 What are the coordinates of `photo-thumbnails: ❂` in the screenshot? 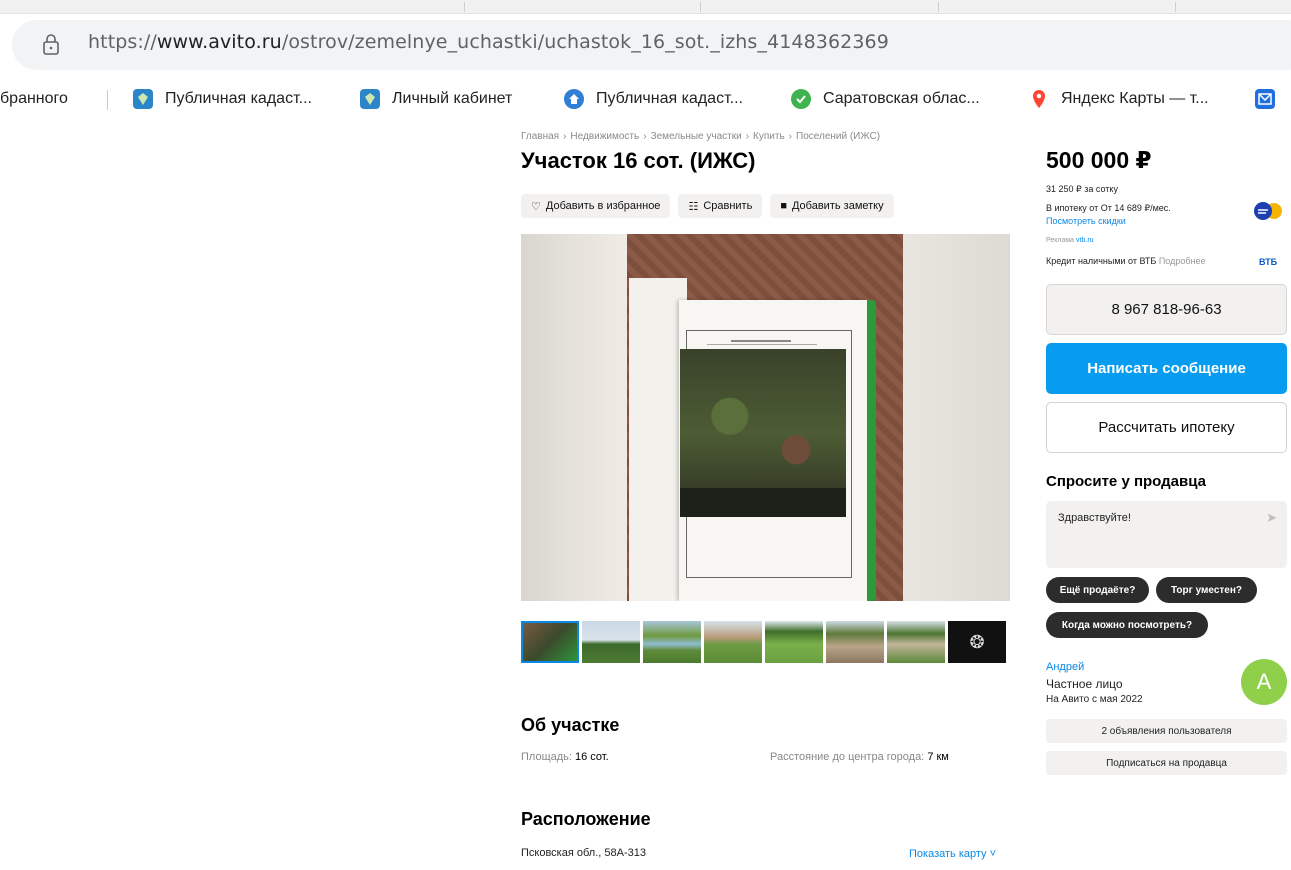 It's located at (763, 642).